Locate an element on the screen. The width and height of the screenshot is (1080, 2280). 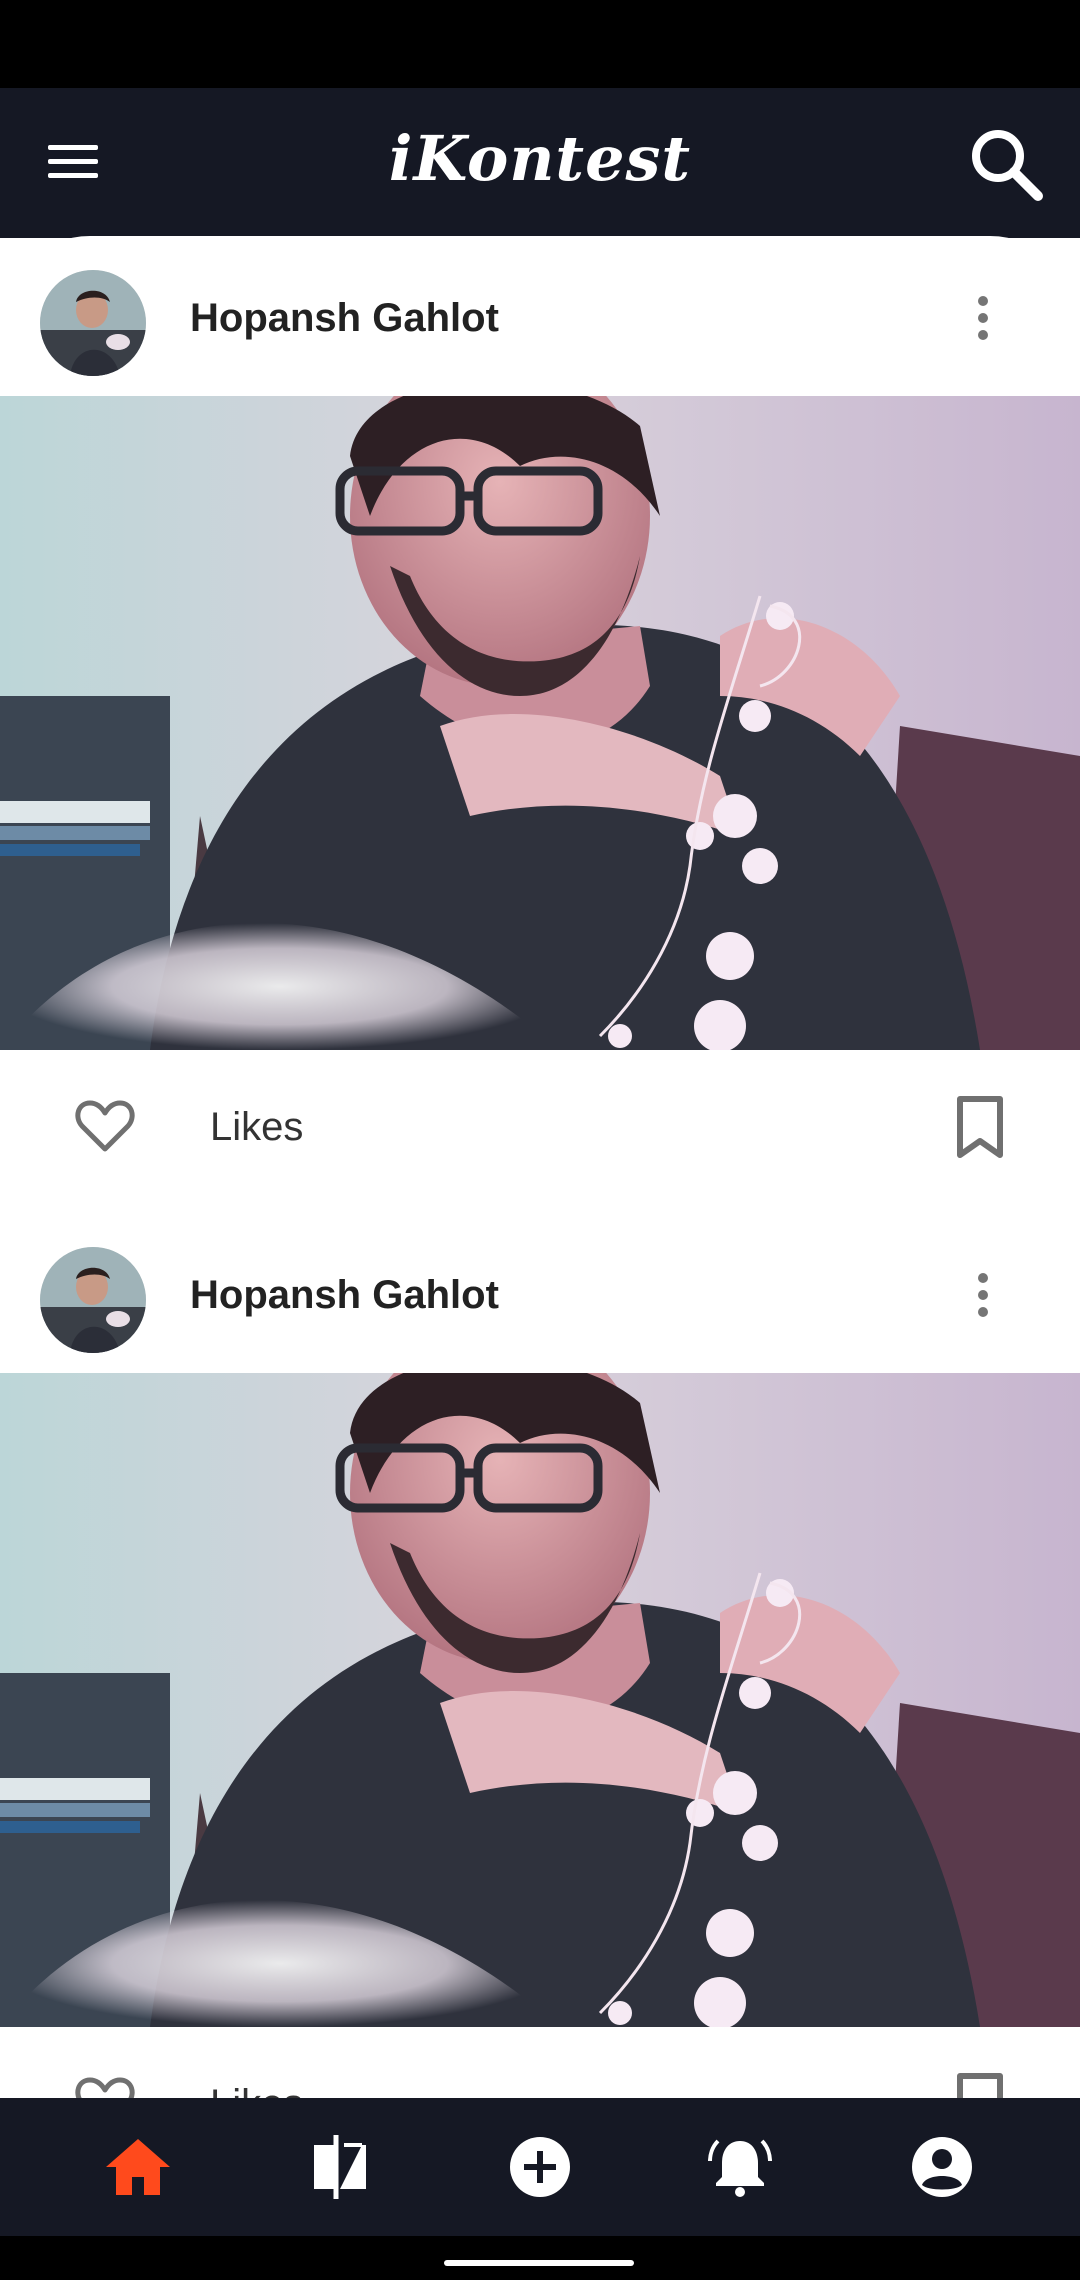
bottom-navigation is located at coordinates (540, 2167).